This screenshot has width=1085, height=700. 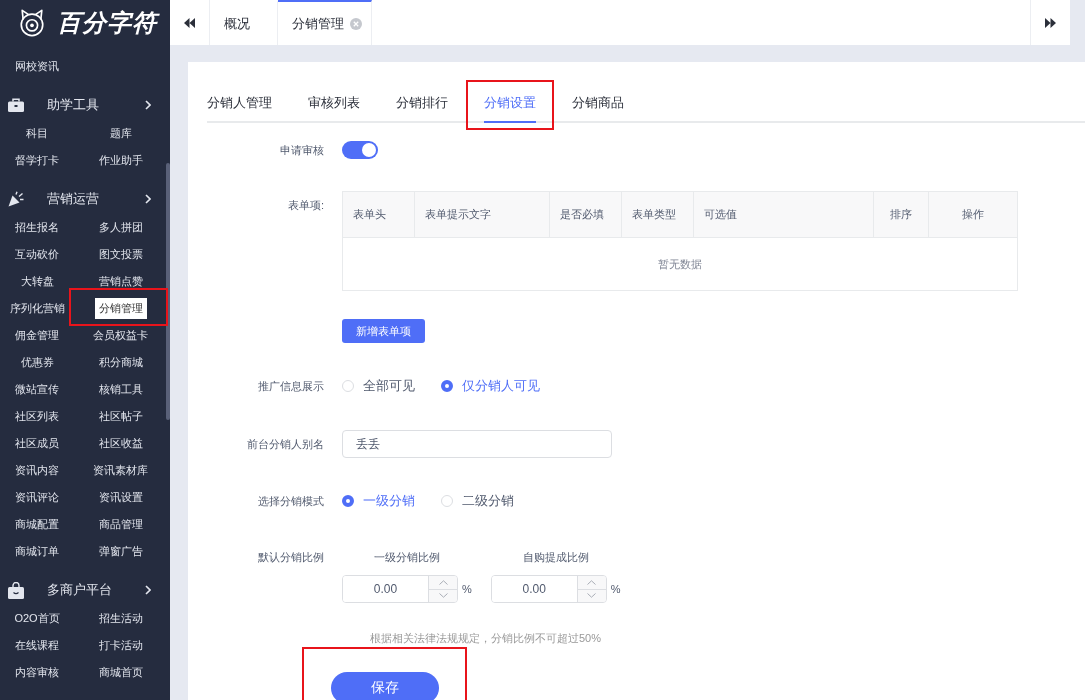 What do you see at coordinates (120, 551) in the screenshot?
I see `sidebar-item: 弹窗广告` at bounding box center [120, 551].